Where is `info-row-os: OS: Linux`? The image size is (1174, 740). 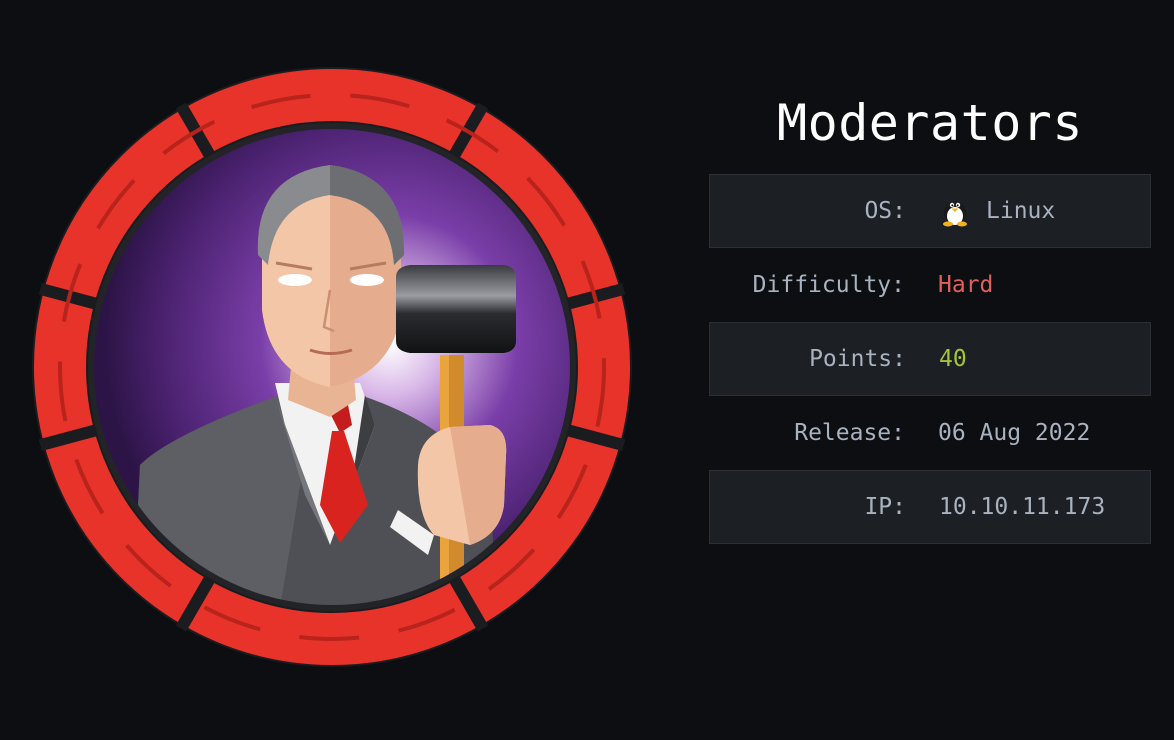
info-row-os: OS: Linux is located at coordinates (930, 211).